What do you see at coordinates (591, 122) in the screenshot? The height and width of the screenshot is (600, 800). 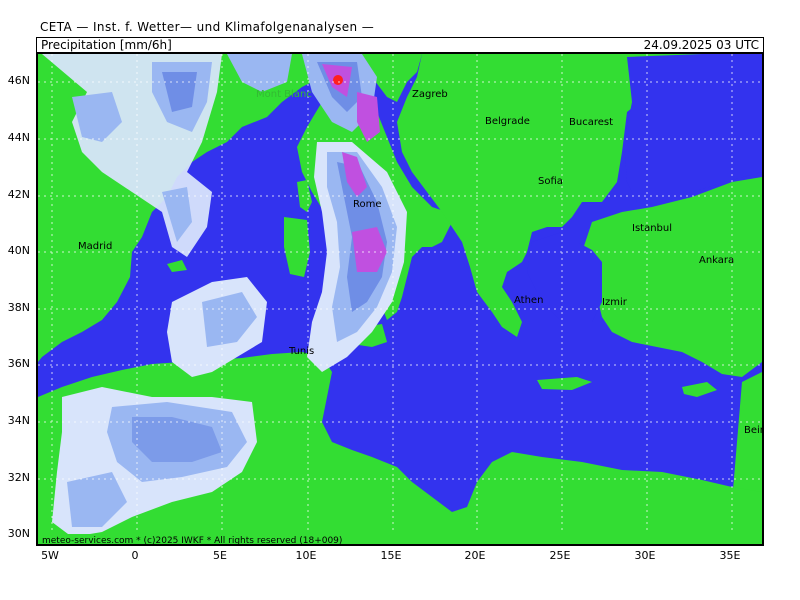 I see `city-label: Bucarest` at bounding box center [591, 122].